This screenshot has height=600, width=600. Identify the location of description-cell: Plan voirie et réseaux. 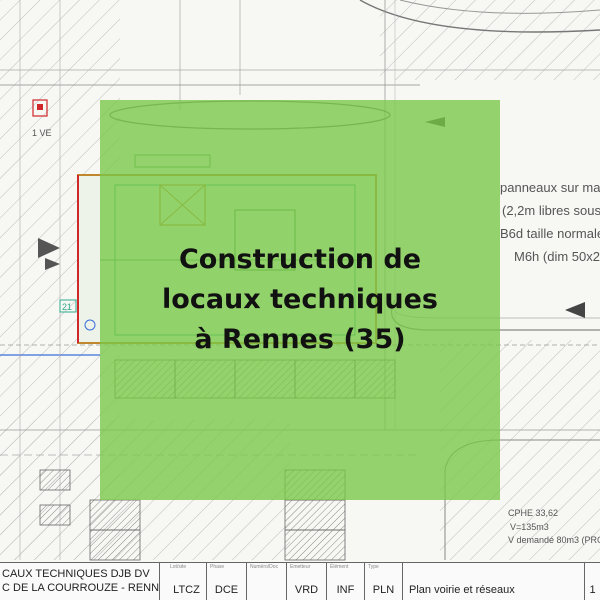
(494, 581).